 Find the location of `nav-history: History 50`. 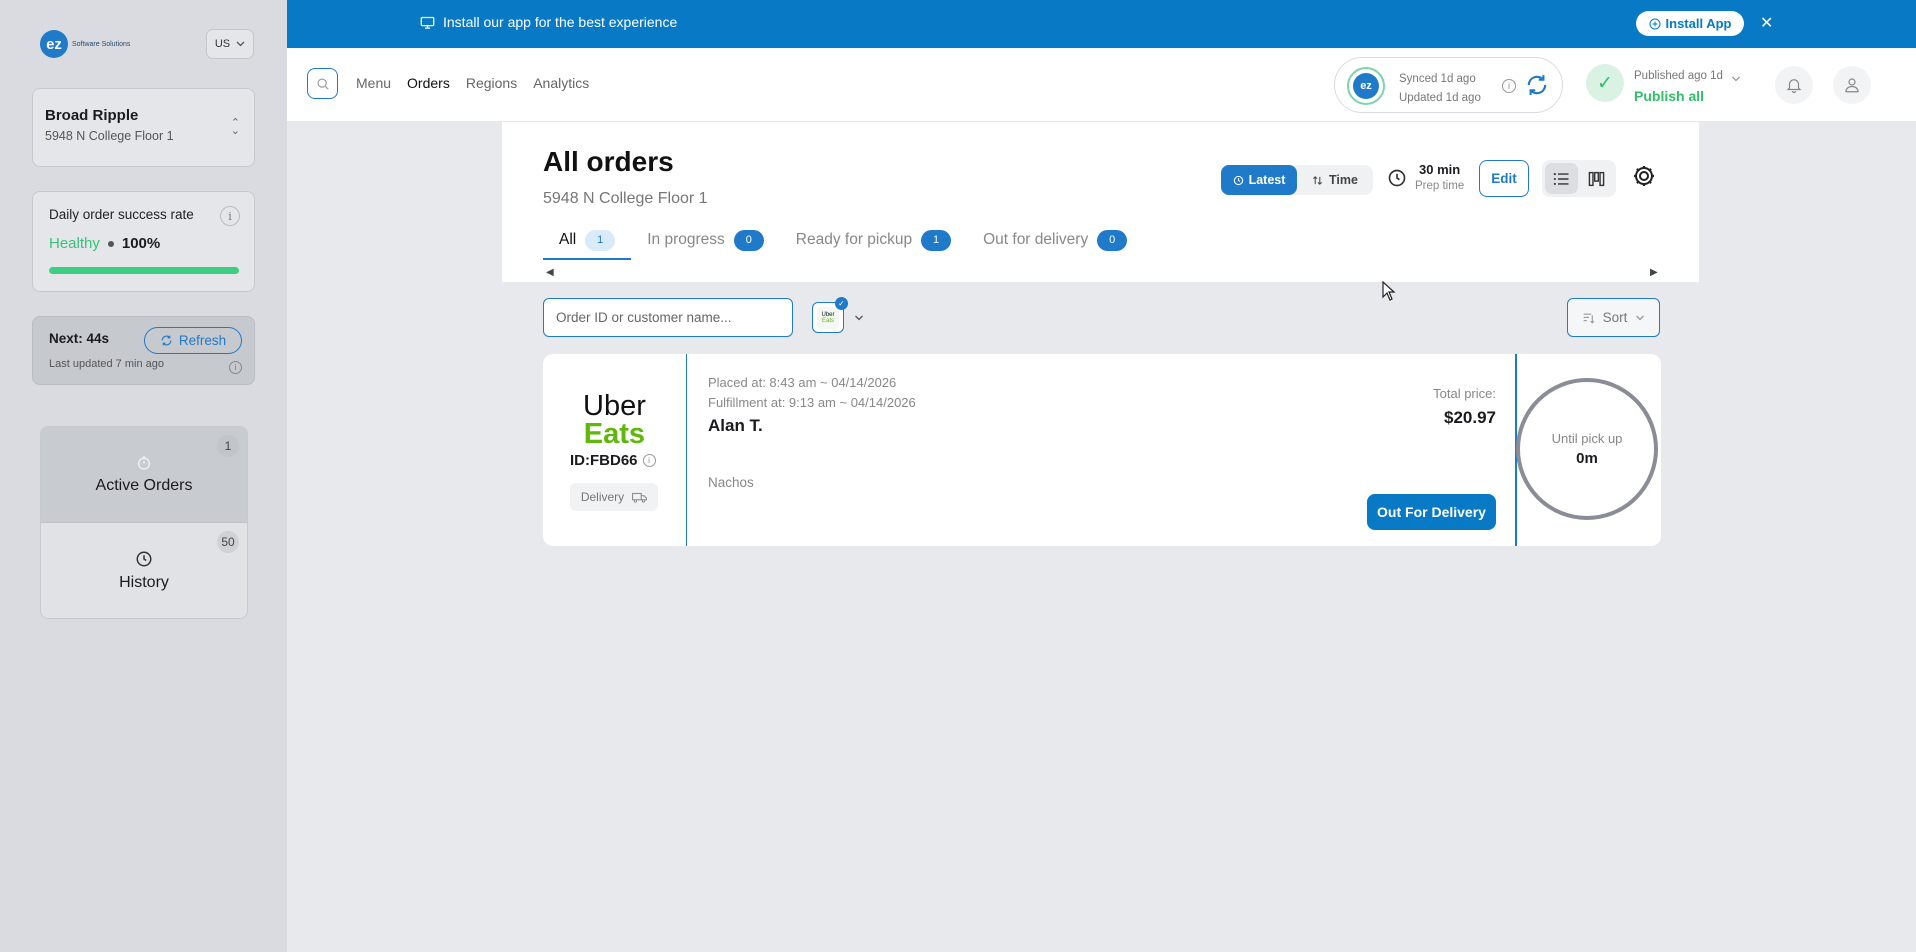

nav-history: History 50 is located at coordinates (144, 570).